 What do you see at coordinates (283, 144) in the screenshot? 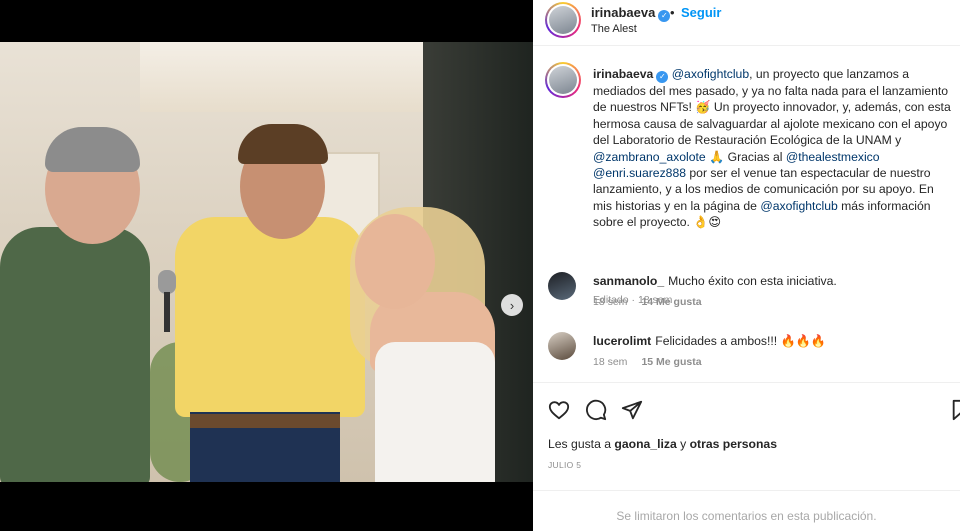
I see `person-center-hair` at bounding box center [283, 144].